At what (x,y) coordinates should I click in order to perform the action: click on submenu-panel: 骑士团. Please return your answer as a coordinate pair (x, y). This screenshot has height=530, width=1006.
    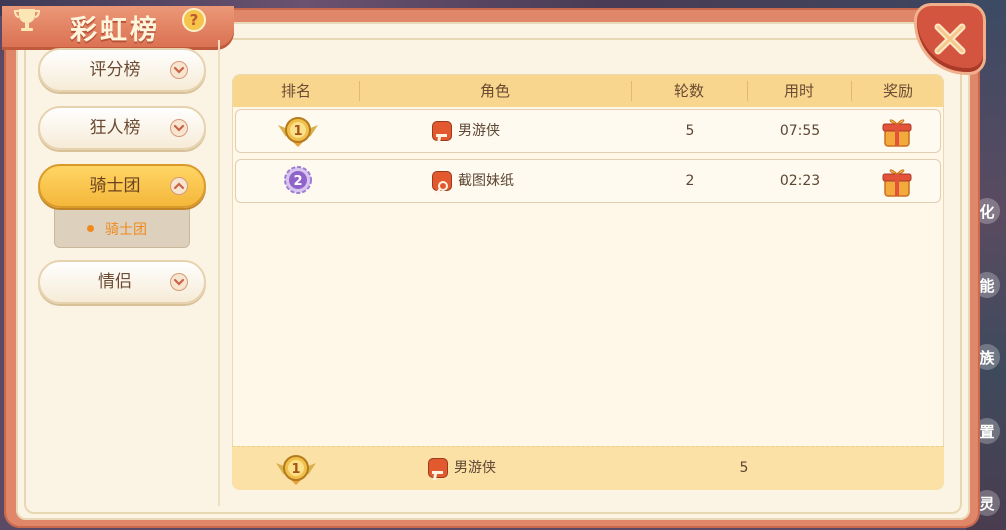
    Looking at the image, I should click on (122, 228).